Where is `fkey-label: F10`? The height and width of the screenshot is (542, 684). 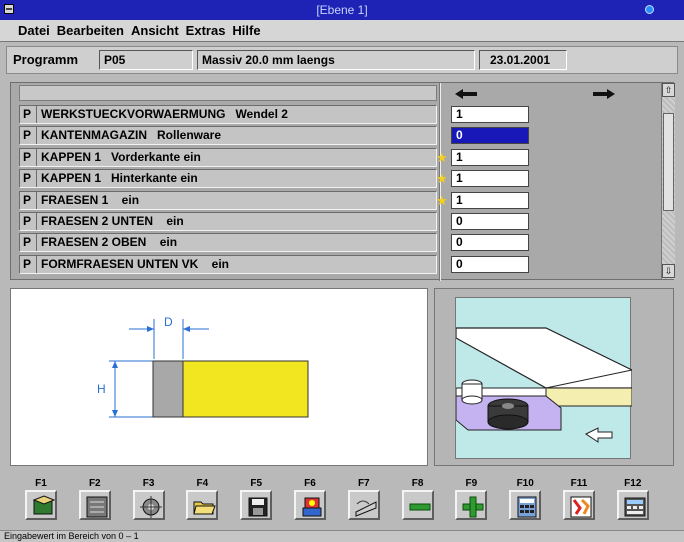 fkey-label: F10 is located at coordinates (525, 483).